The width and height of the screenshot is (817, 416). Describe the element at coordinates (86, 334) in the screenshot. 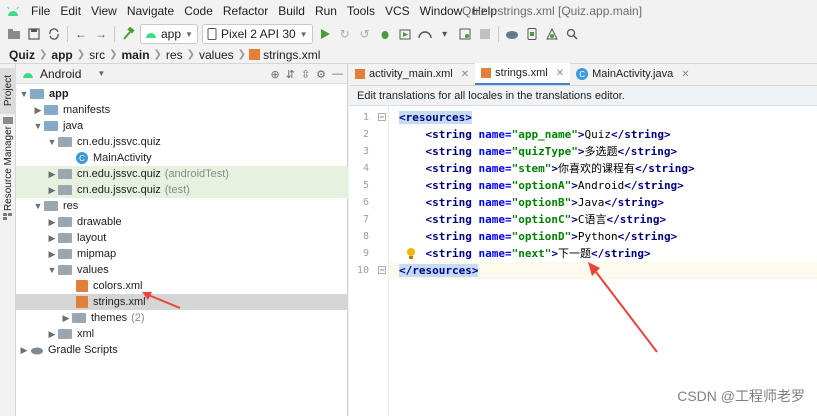

I see `tree-item-label: xml` at that location.